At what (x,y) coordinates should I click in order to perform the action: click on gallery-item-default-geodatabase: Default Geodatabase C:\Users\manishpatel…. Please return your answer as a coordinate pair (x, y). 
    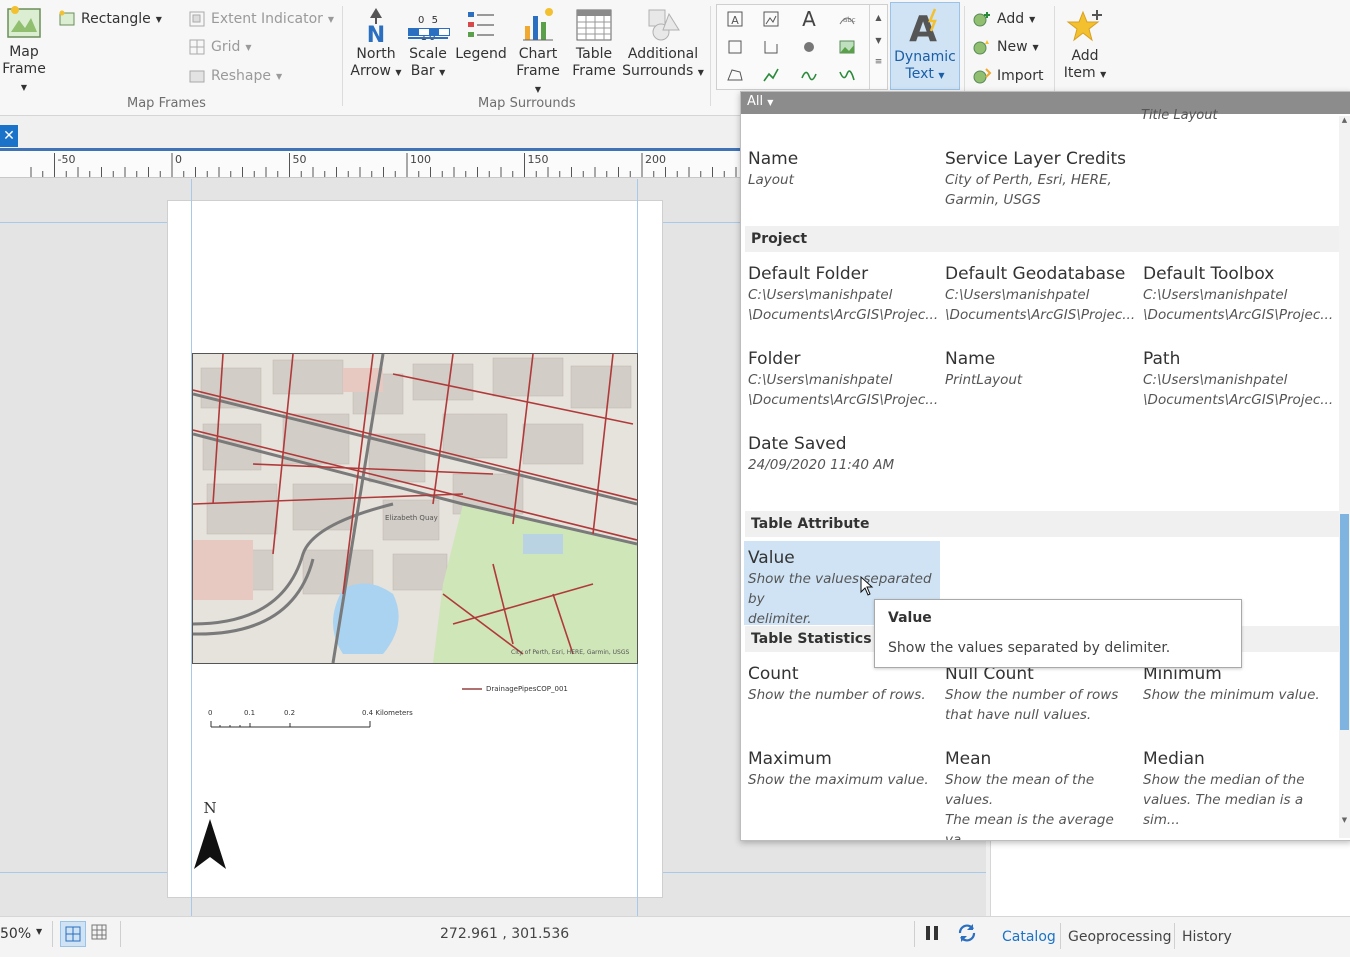
    Looking at the image, I should click on (1041, 294).